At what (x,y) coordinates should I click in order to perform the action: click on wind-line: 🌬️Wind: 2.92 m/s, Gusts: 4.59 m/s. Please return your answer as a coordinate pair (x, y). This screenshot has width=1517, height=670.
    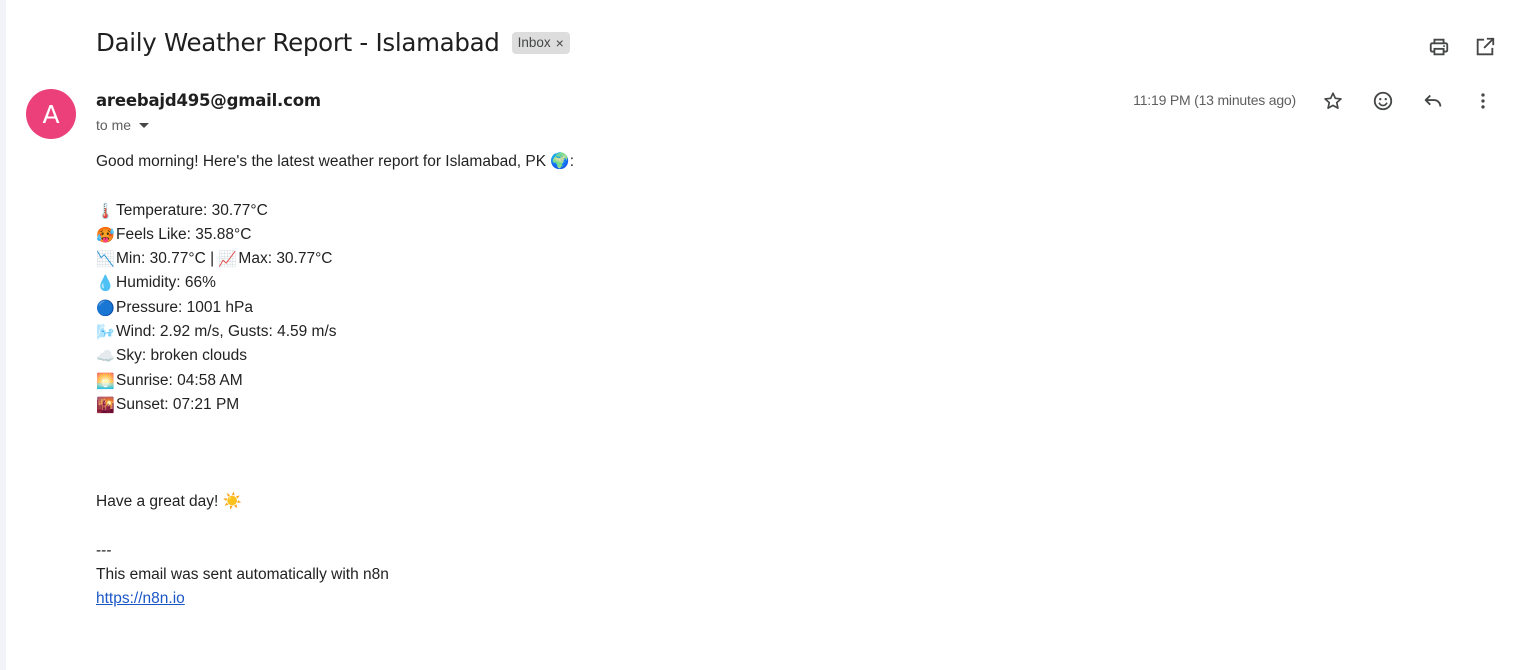
    Looking at the image, I should click on (335, 332).